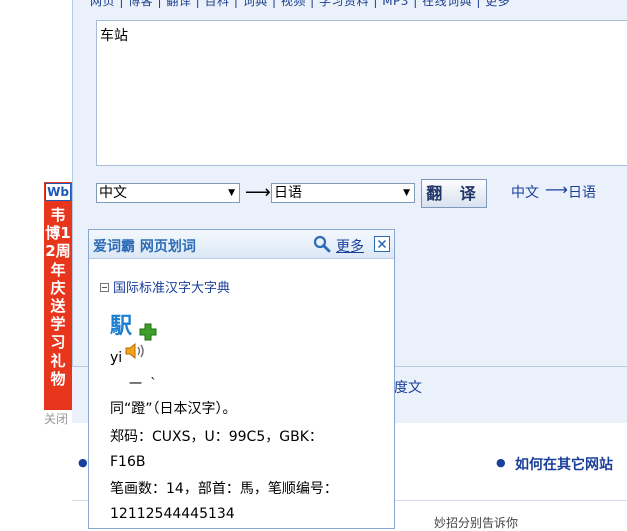 This screenshot has width=627, height=531. Describe the element at coordinates (454, 193) in the screenshot. I see `translate-button: 翻 译` at that location.